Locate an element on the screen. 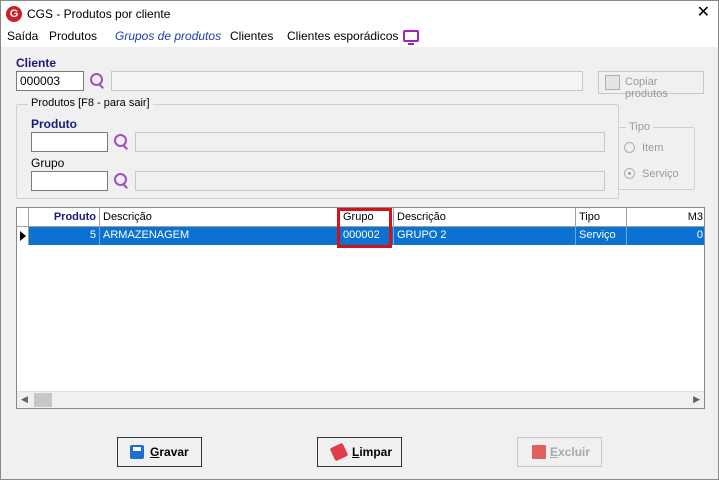 The image size is (719, 480). gravar-label: Gravar is located at coordinates (169, 452).